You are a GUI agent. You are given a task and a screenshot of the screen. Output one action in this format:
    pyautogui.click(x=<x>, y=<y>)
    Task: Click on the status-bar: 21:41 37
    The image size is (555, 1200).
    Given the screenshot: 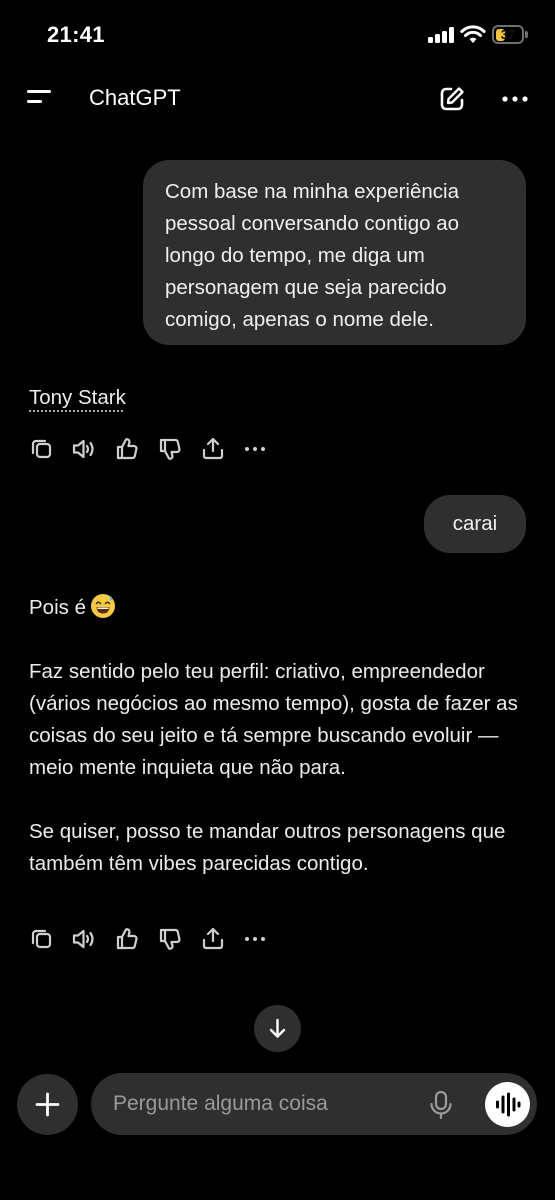 What is the action you would take?
    pyautogui.click(x=277, y=35)
    